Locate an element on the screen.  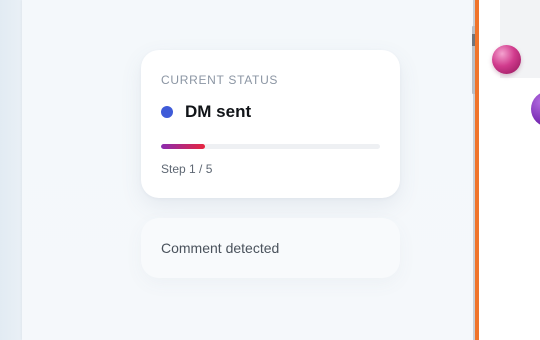
pink-sphere-icon is located at coordinates (506, 59).